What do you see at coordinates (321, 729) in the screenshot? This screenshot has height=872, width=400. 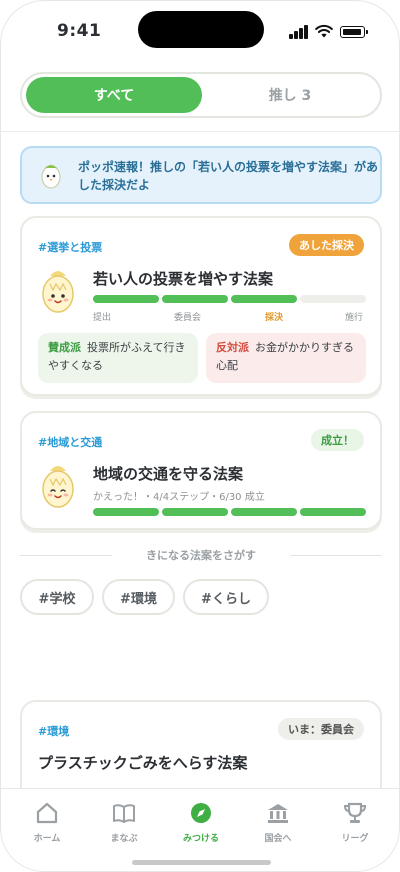 I see `status-badge: いま：委員会` at bounding box center [321, 729].